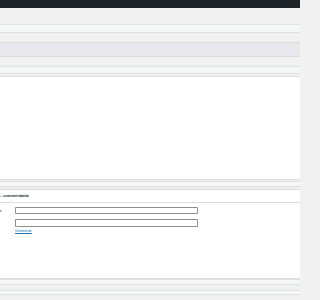 The width and height of the screenshot is (320, 300). Describe the element at coordinates (15, 195) in the screenshot. I see `section-title: ...commentable` at that location.